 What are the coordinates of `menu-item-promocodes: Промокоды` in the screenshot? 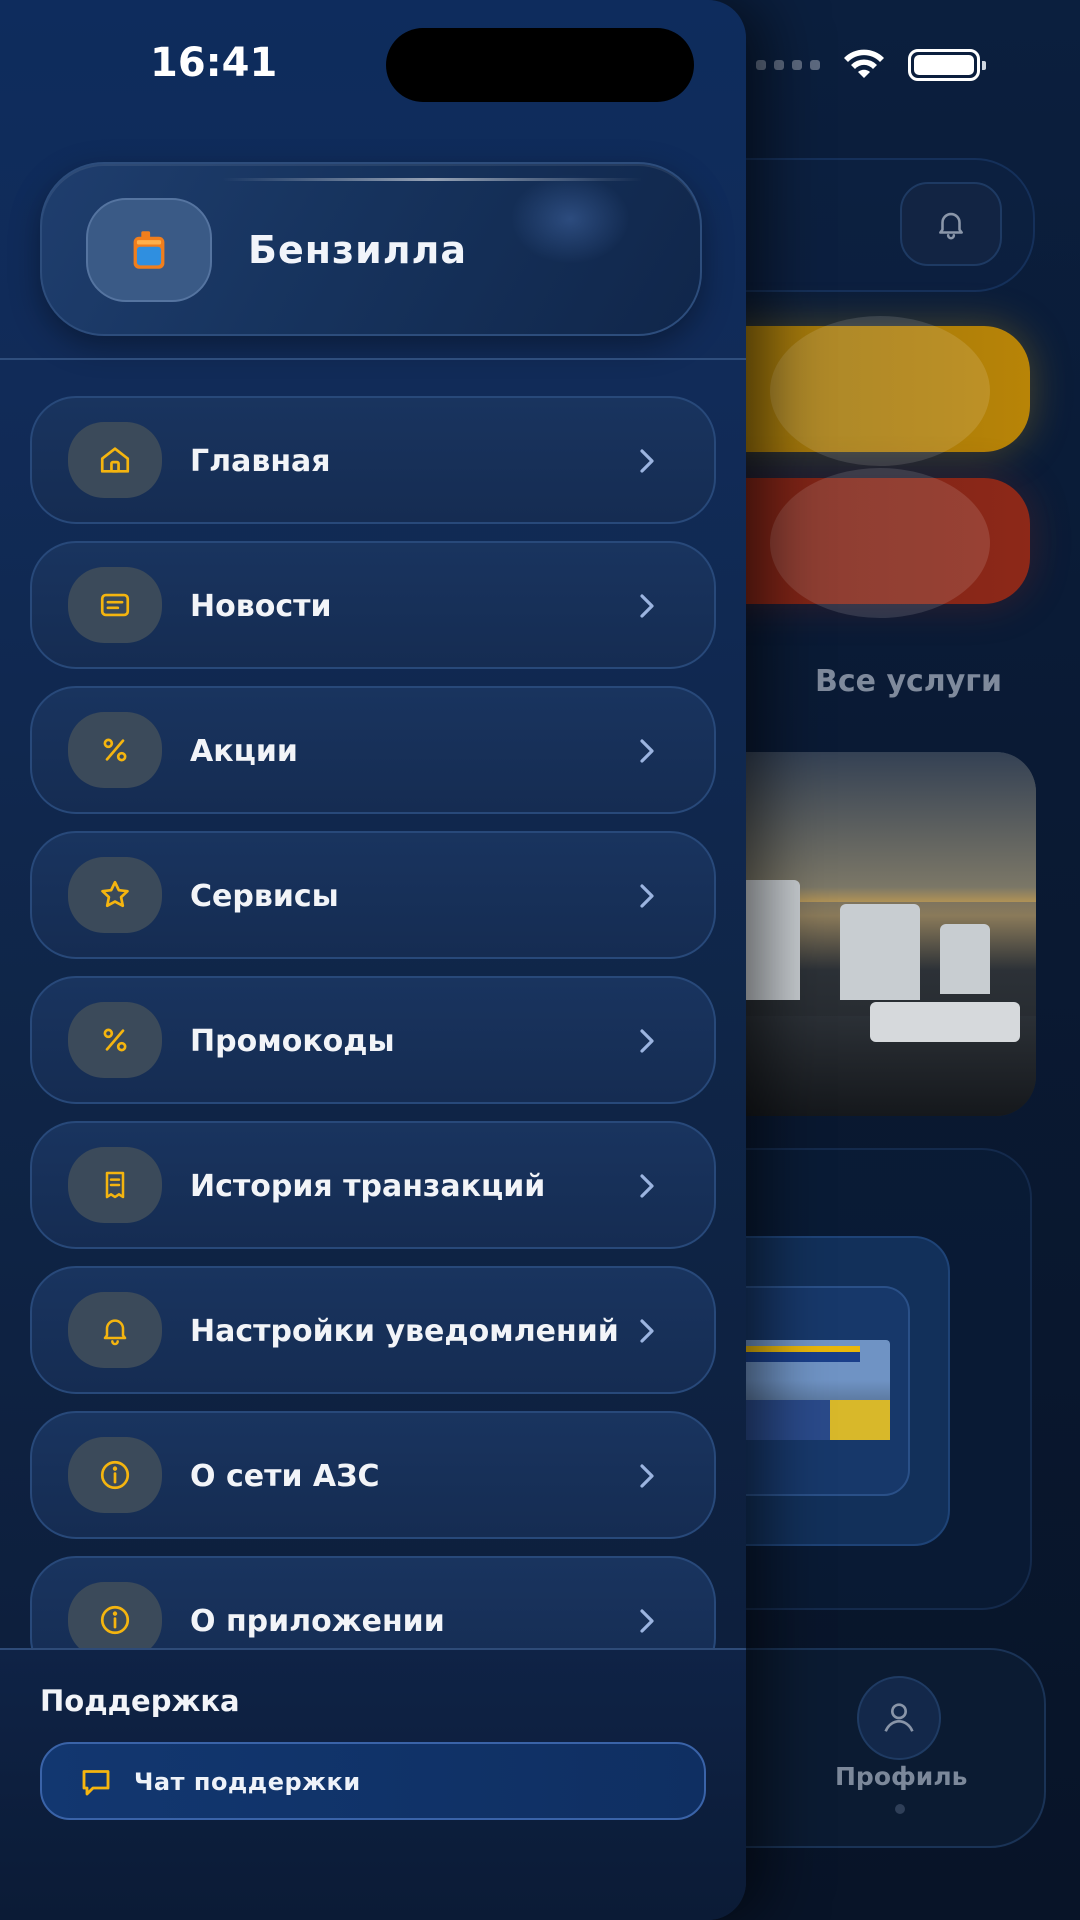 It's located at (373, 1040).